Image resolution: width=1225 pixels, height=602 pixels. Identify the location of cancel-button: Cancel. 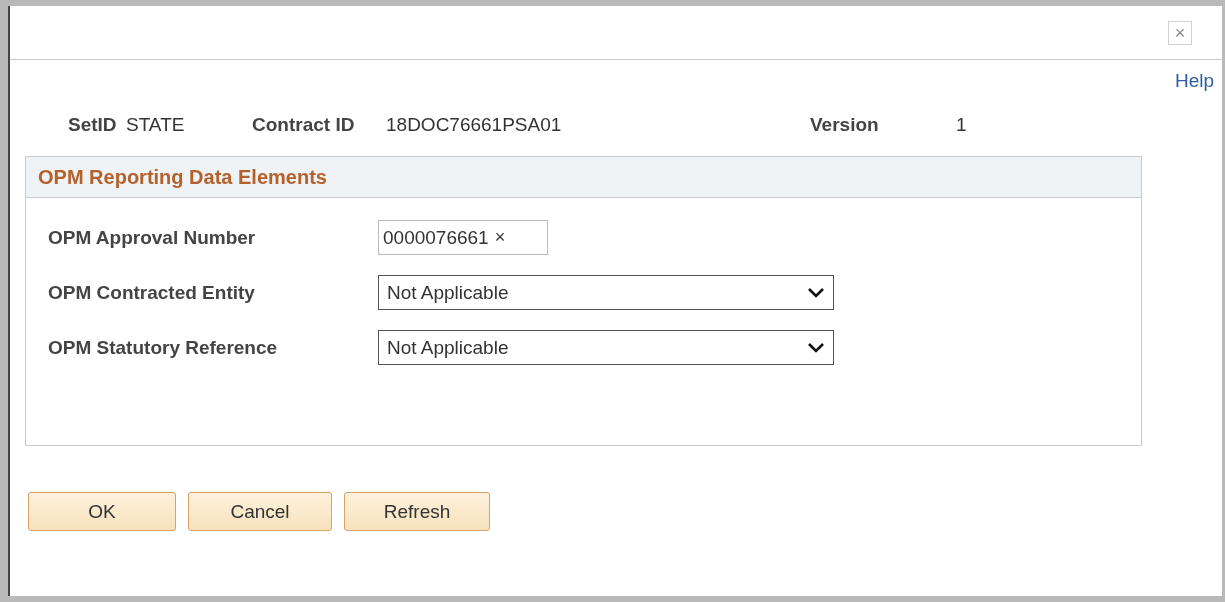
(260, 511).